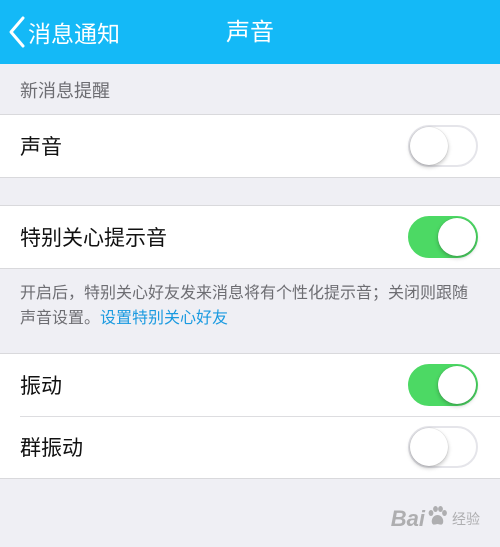  I want to click on group-vibrate-row: 群振动, so click(250, 447).